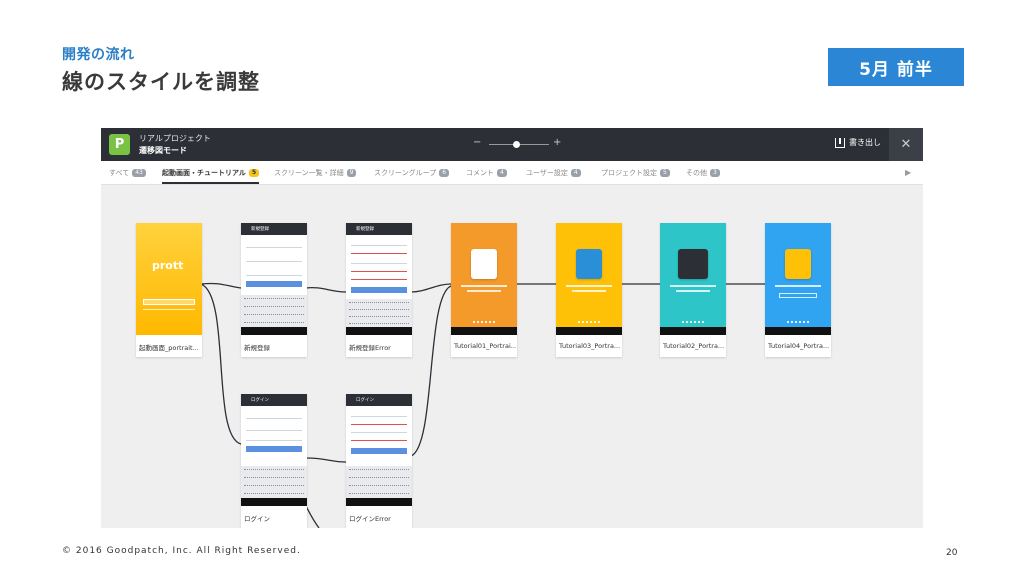 The height and width of the screenshot is (576, 1024). I want to click on tab-count-badge: 4, so click(575, 173).